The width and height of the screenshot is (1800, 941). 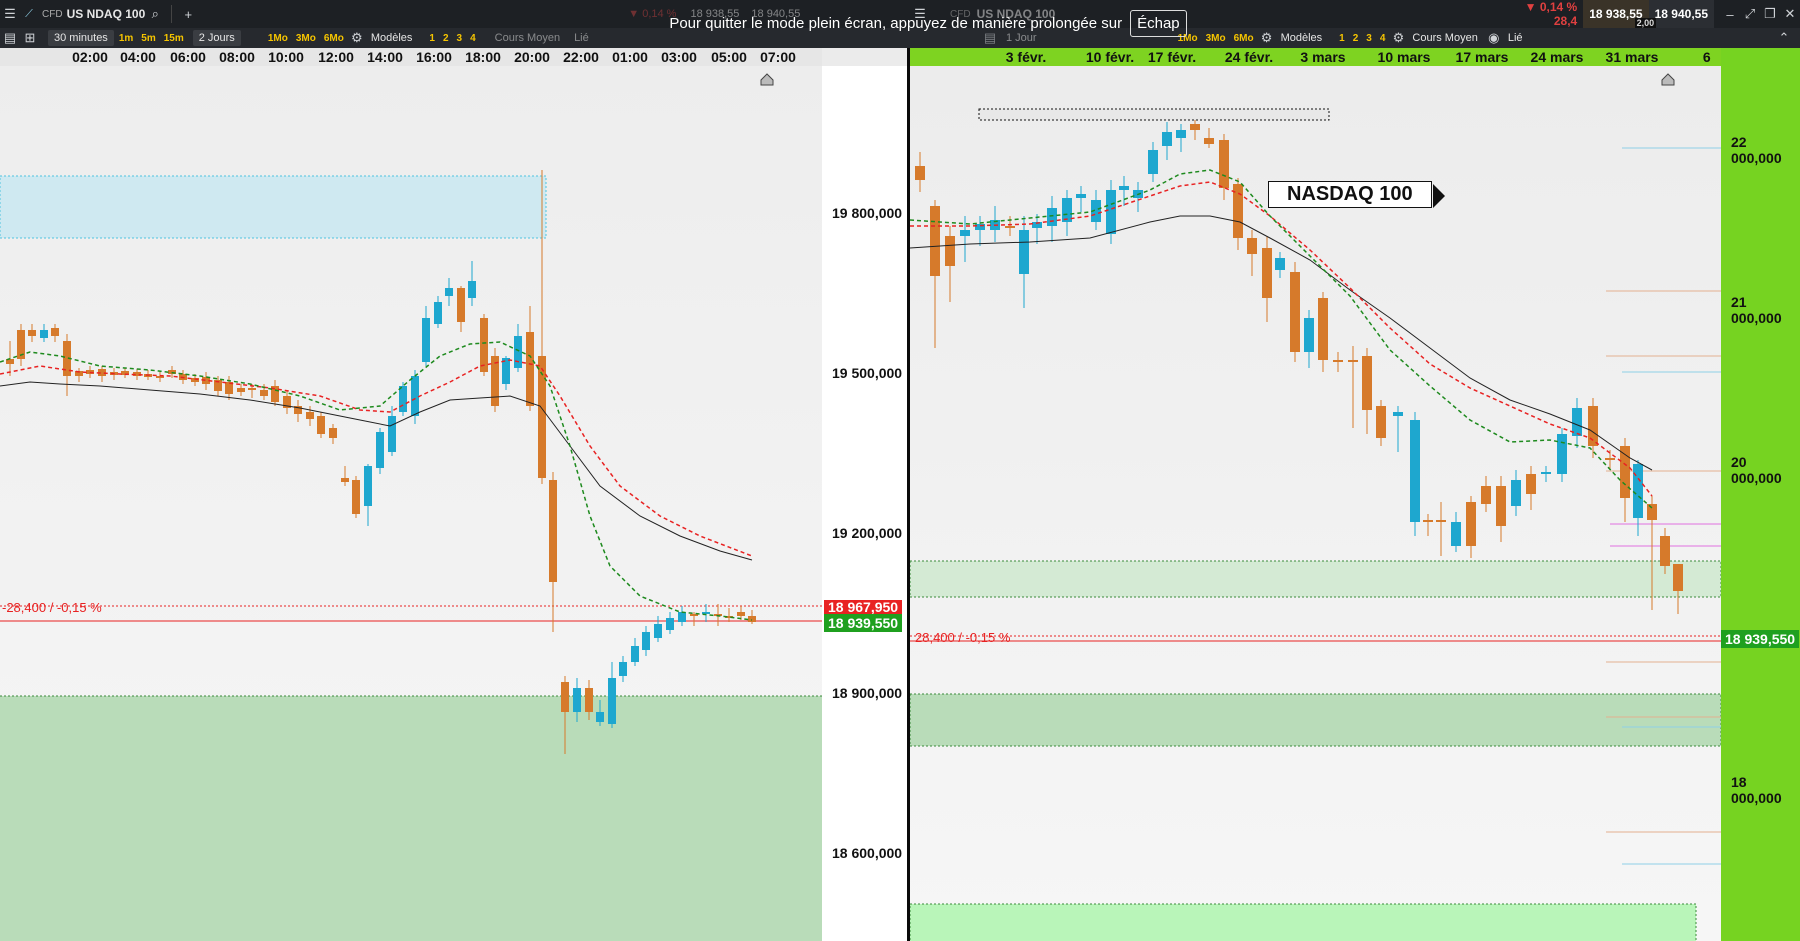 I want to click on time-tick: 18:00, so click(x=483, y=57).